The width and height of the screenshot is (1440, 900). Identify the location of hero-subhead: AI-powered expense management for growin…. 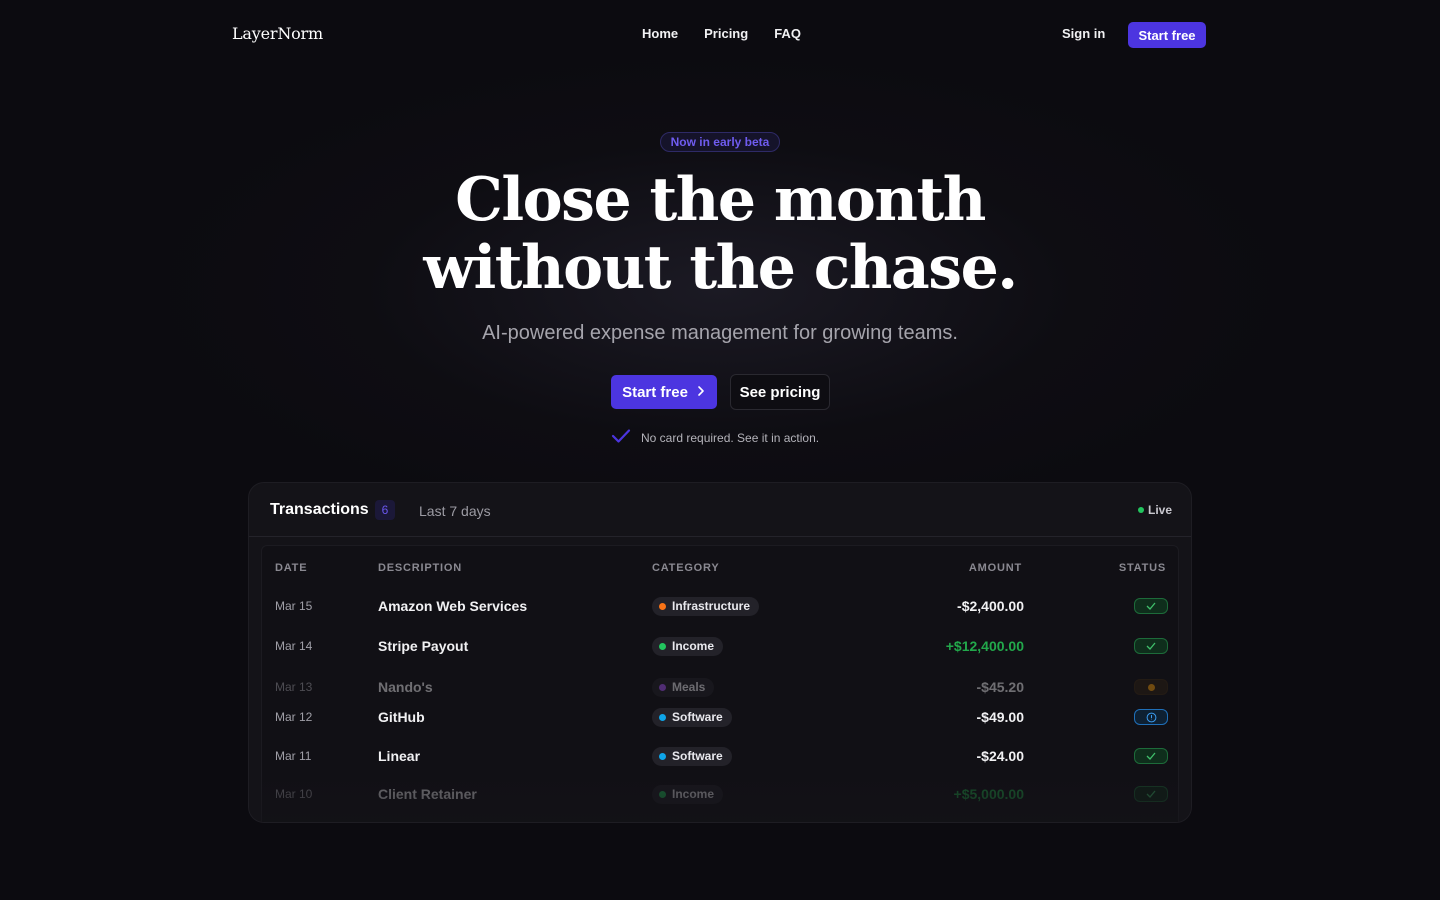
(720, 333).